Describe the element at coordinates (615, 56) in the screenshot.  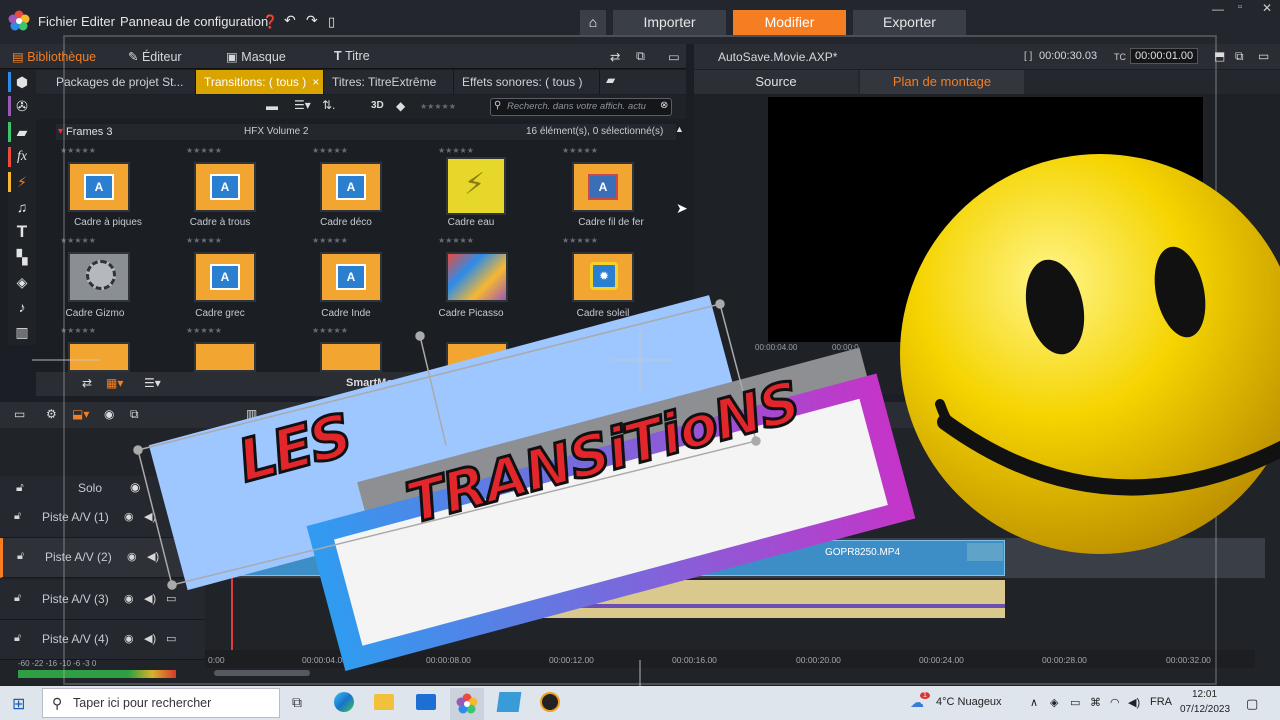
I see `swap-icon: ⇄` at that location.